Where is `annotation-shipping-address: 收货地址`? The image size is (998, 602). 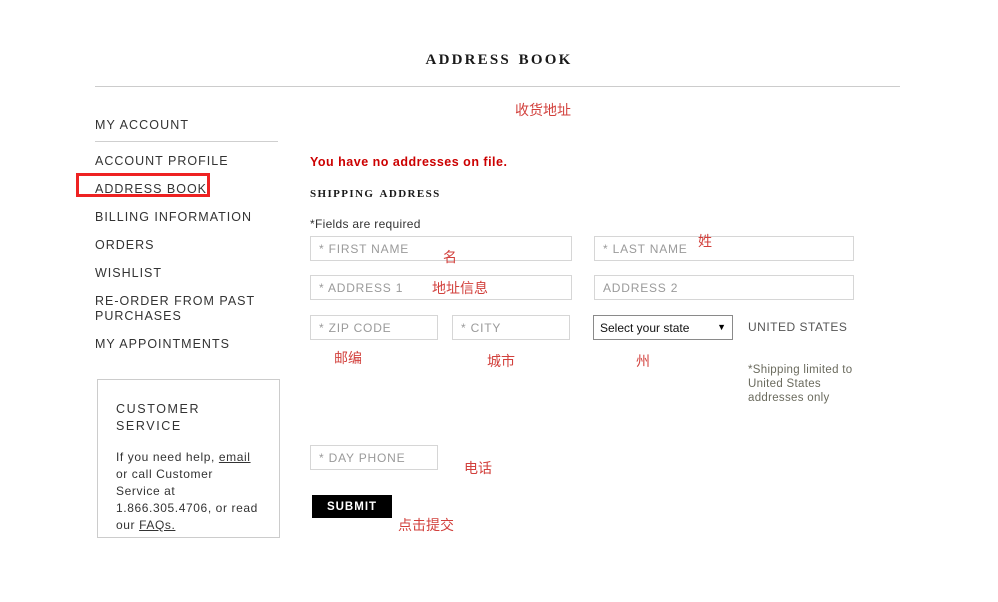
annotation-shipping-address: 收货地址 is located at coordinates (543, 111).